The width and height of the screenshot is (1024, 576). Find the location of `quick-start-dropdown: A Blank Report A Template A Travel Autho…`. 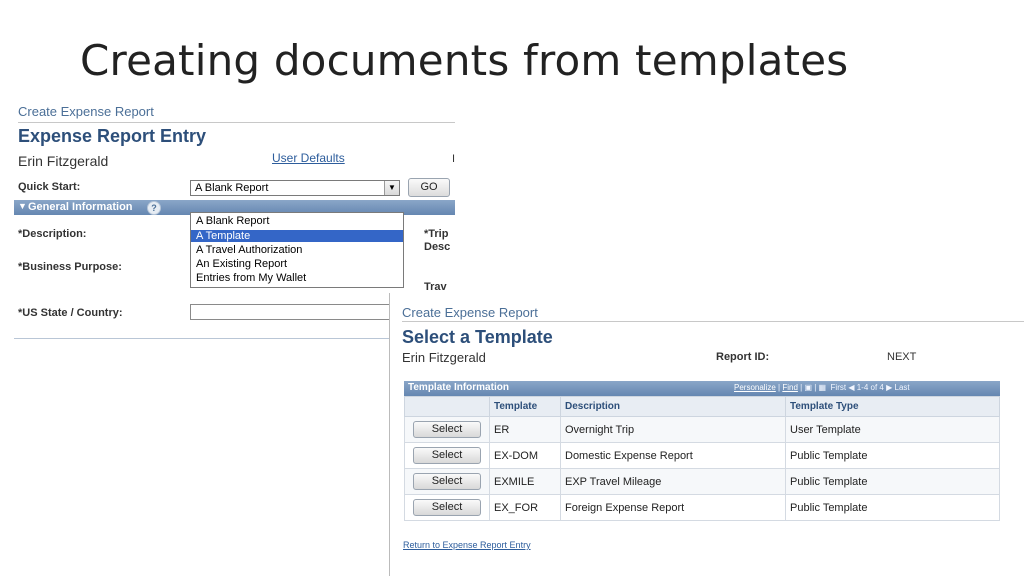

quick-start-dropdown: A Blank Report A Template A Travel Autho… is located at coordinates (297, 250).